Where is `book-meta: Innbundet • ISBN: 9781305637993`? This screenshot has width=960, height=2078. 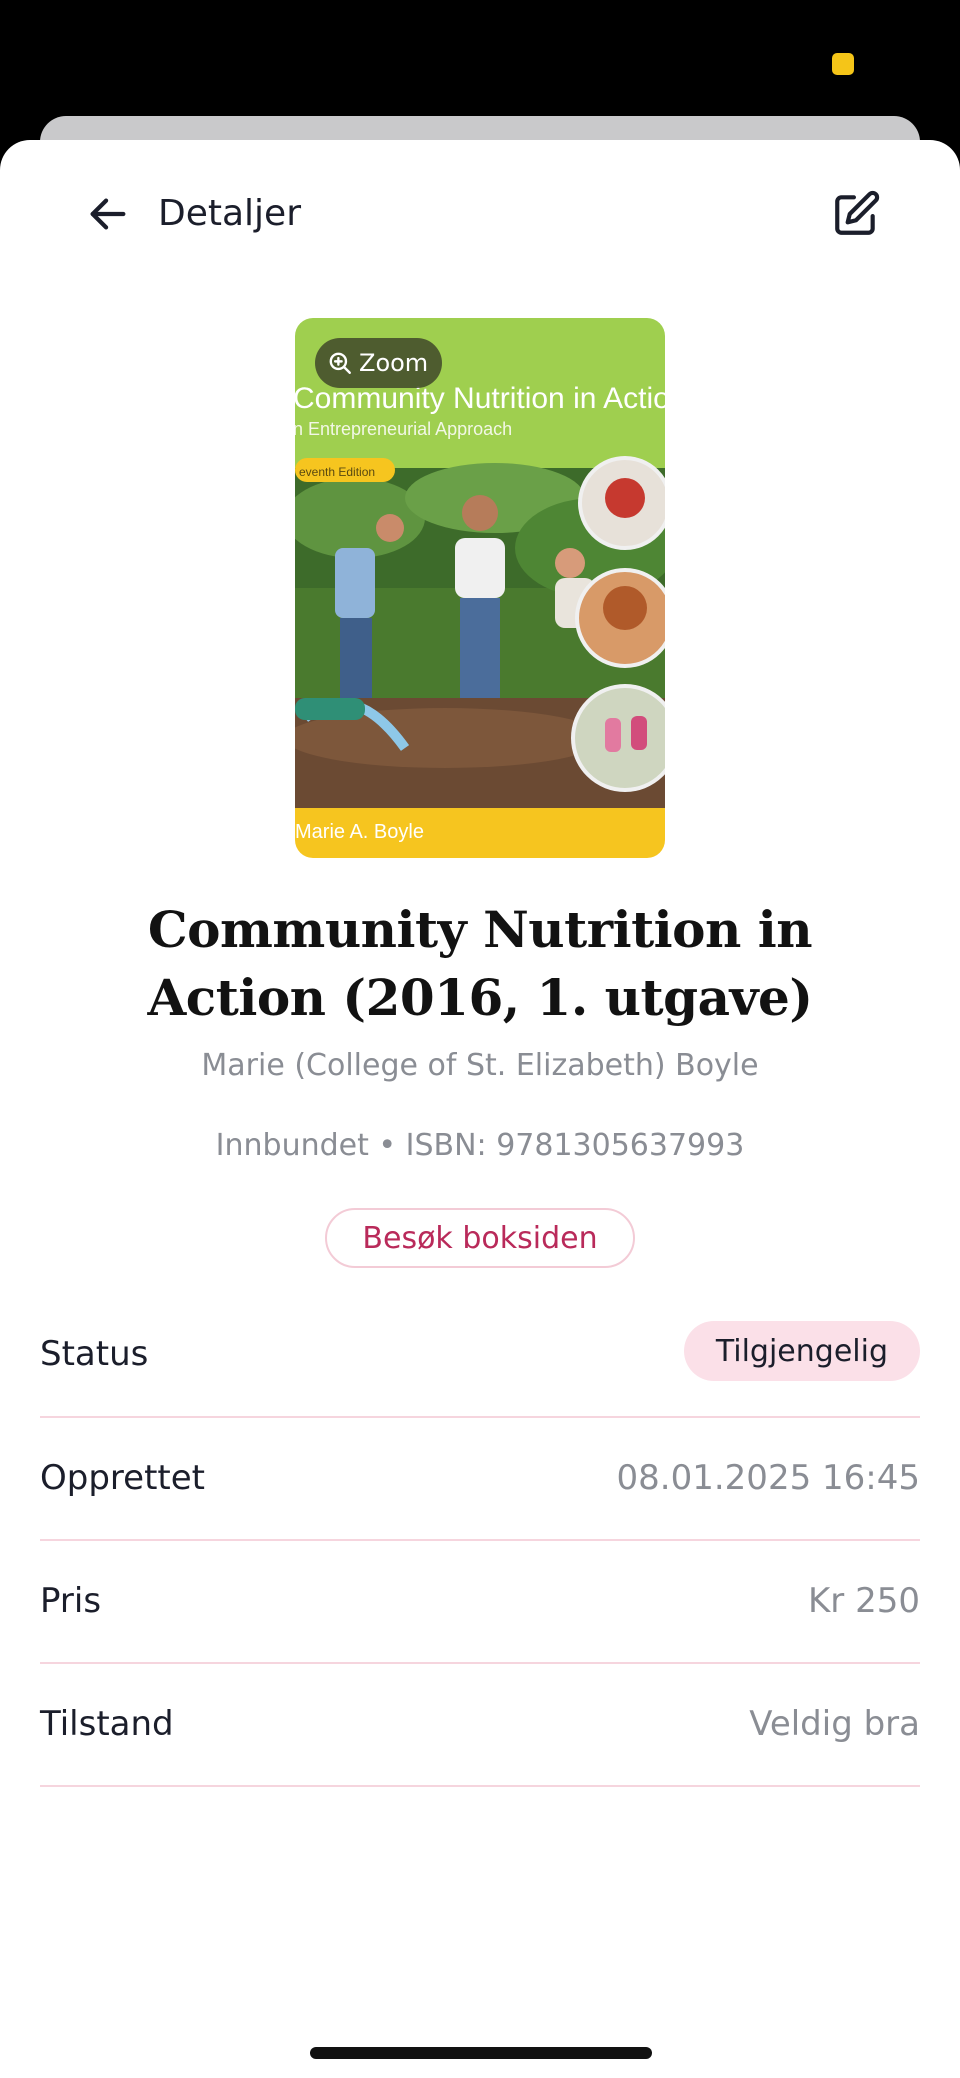
book-meta: Innbundet • ISBN: 9781305637993 is located at coordinates (480, 1145).